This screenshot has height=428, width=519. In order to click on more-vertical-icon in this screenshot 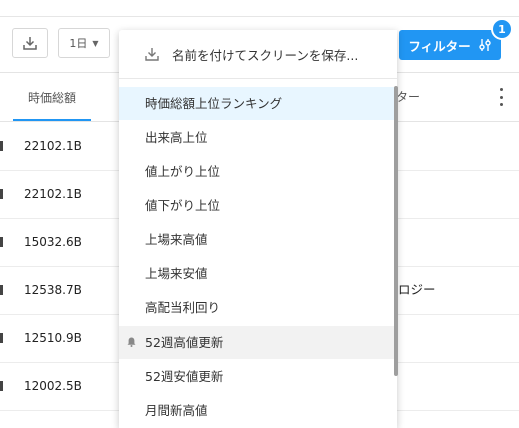, I will do `click(501, 97)`.